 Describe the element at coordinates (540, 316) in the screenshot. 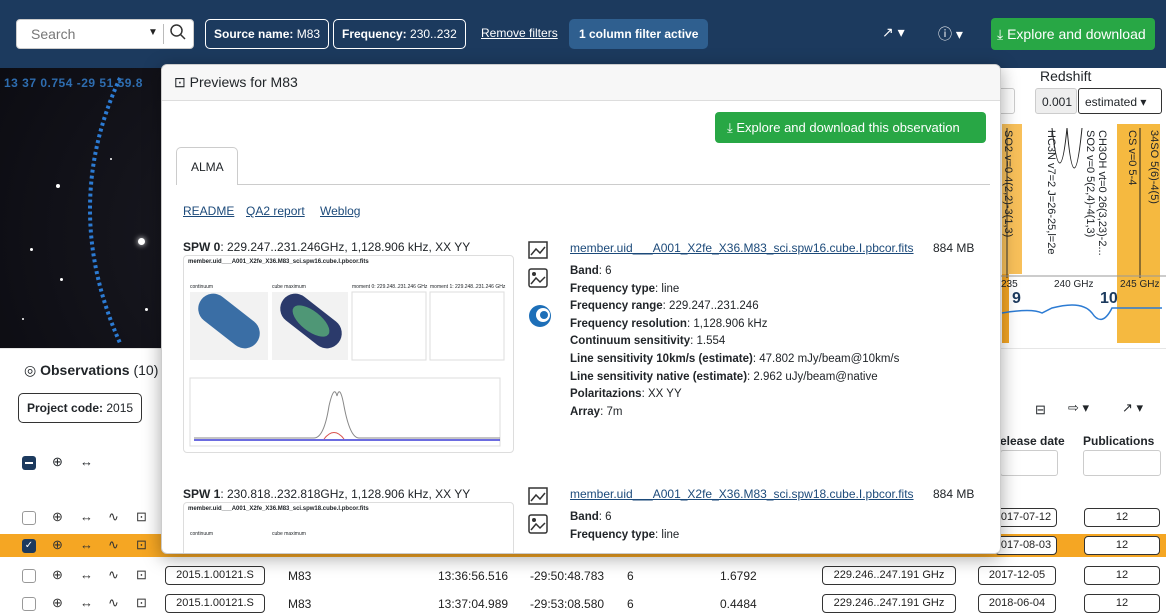

I see `carta-viewer-icon` at that location.